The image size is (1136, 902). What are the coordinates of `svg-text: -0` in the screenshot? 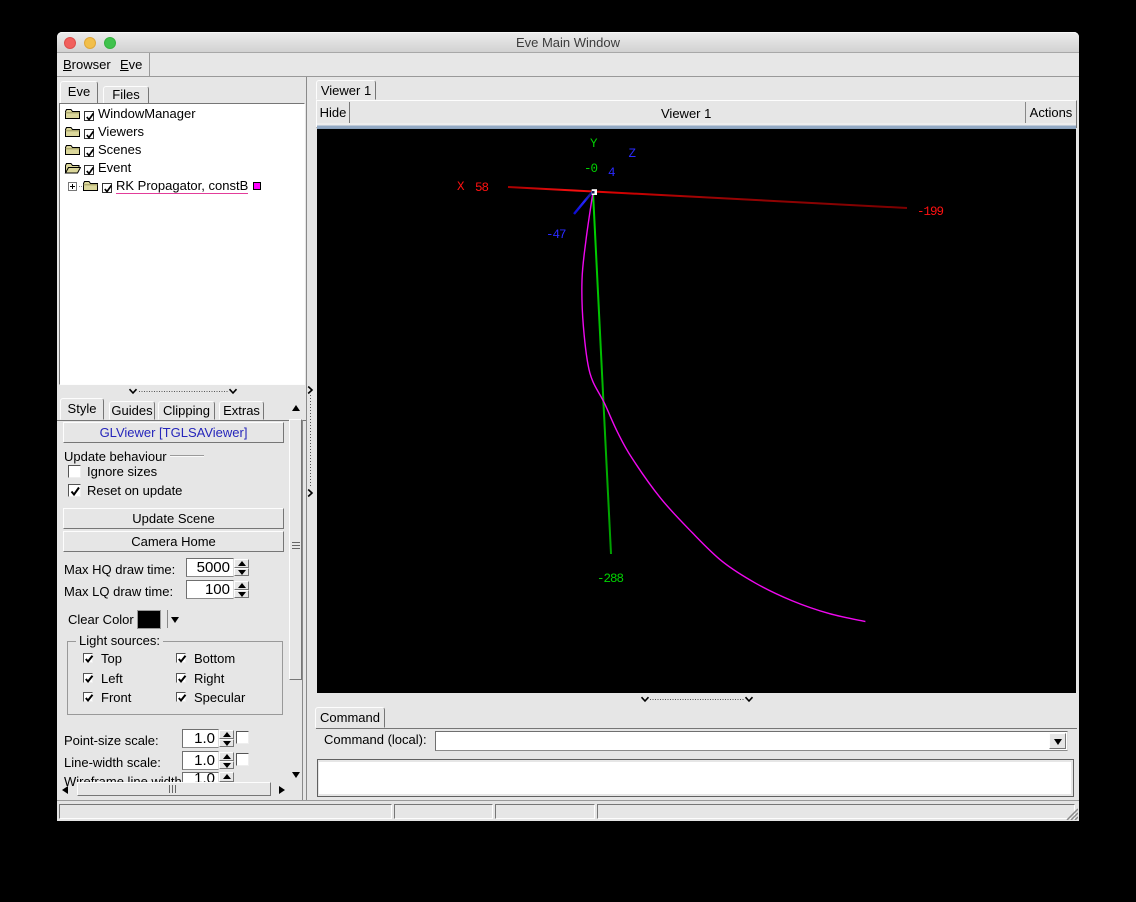 It's located at (591, 169).